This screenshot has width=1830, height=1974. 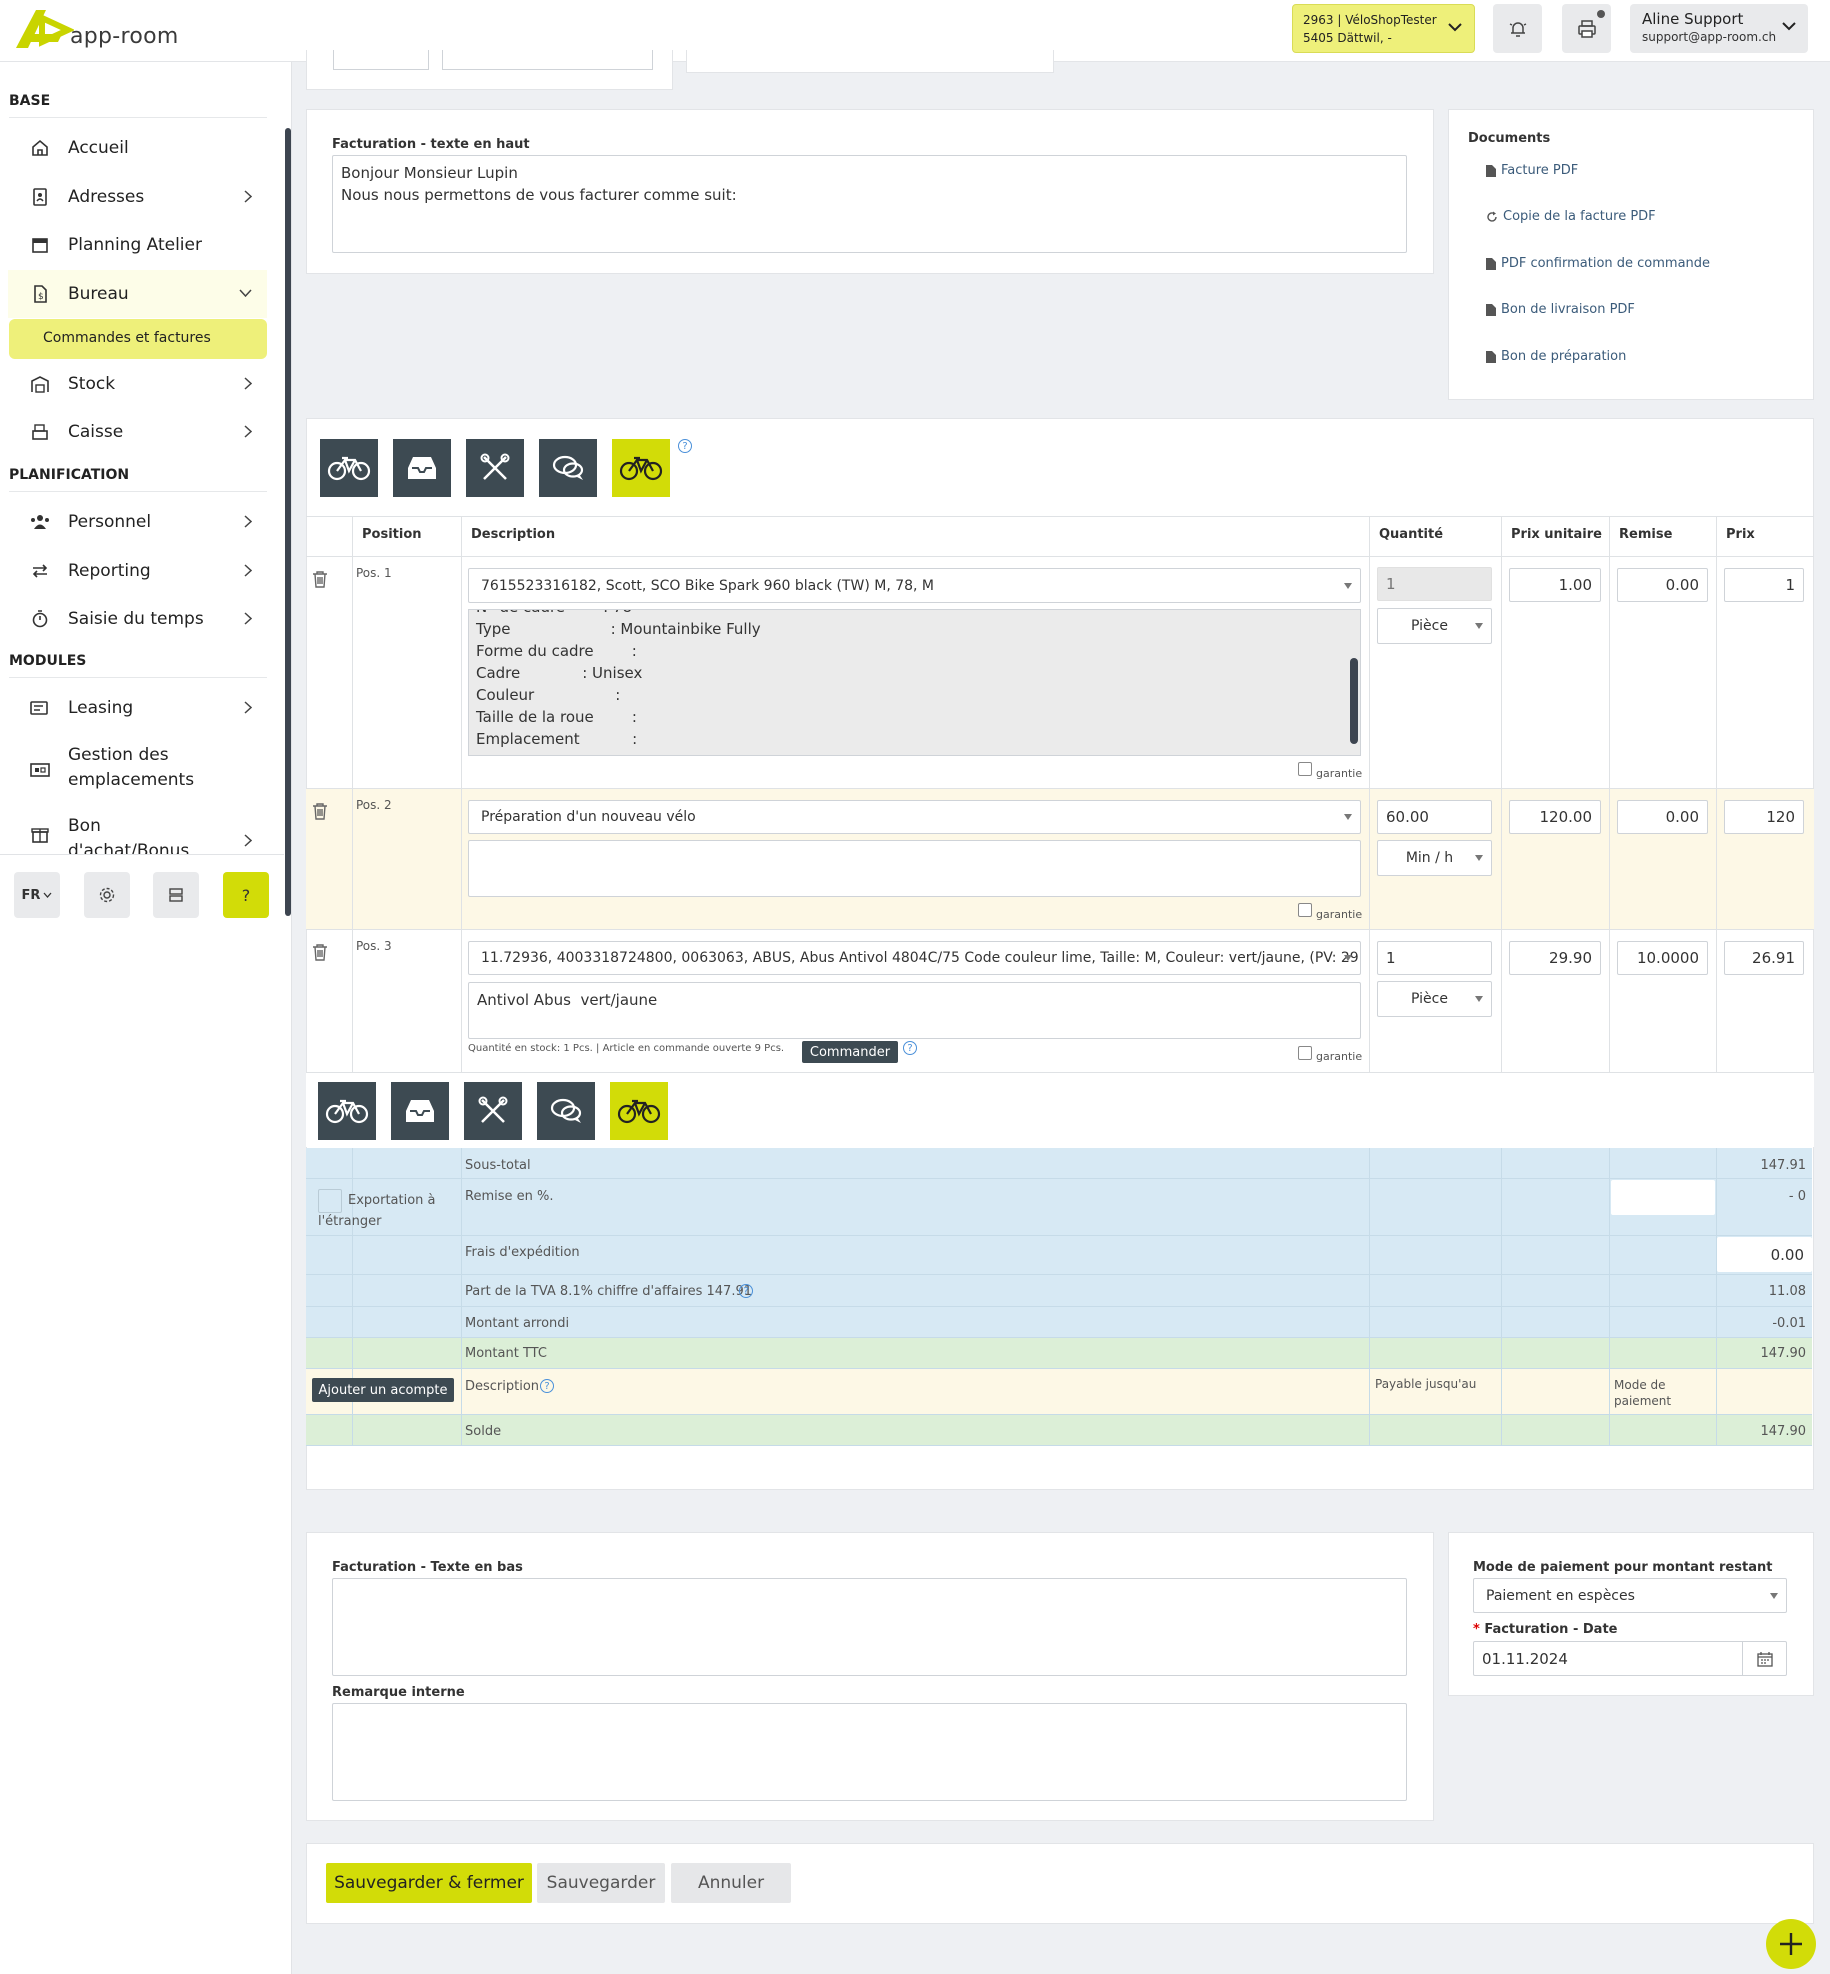 What do you see at coordinates (40, 619) in the screenshot?
I see `stopwatch-icon` at bounding box center [40, 619].